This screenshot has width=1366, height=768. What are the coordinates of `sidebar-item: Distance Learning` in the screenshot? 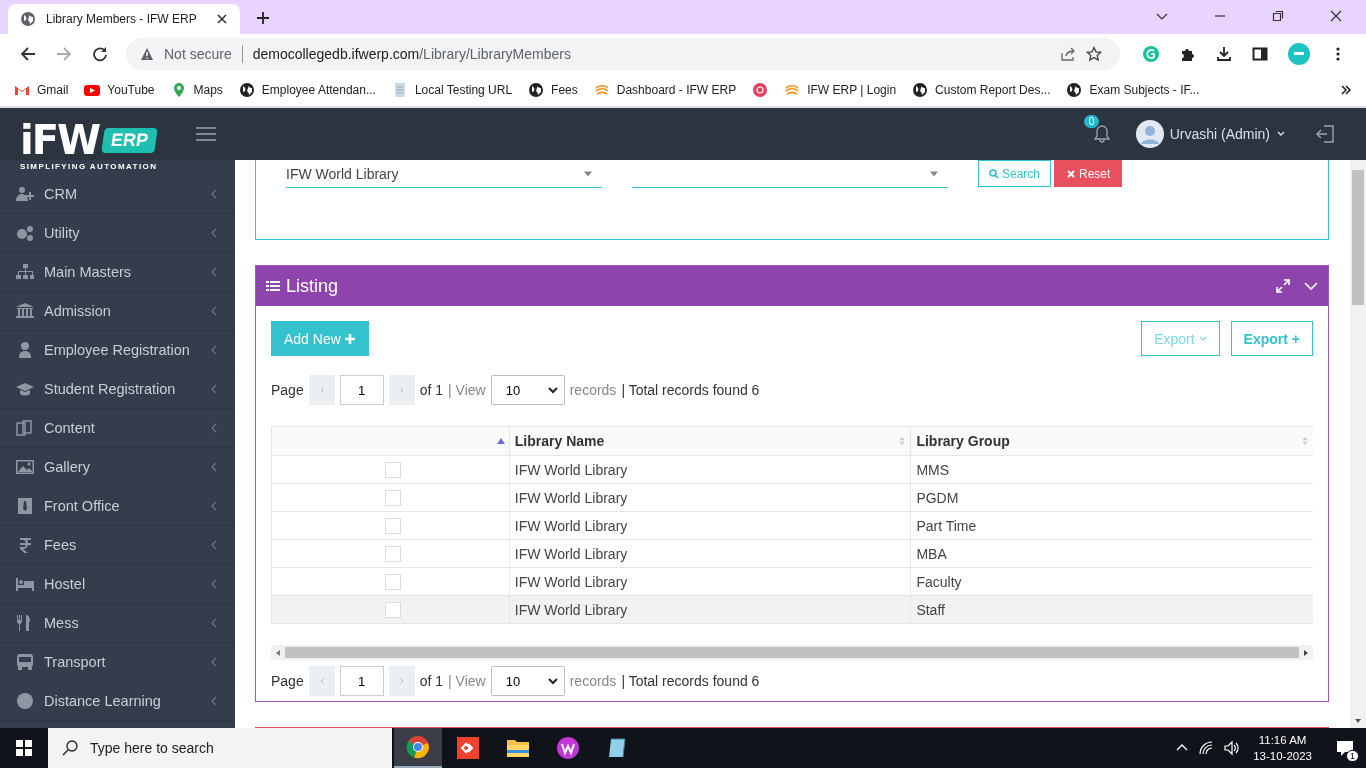 It's located at (117, 701).